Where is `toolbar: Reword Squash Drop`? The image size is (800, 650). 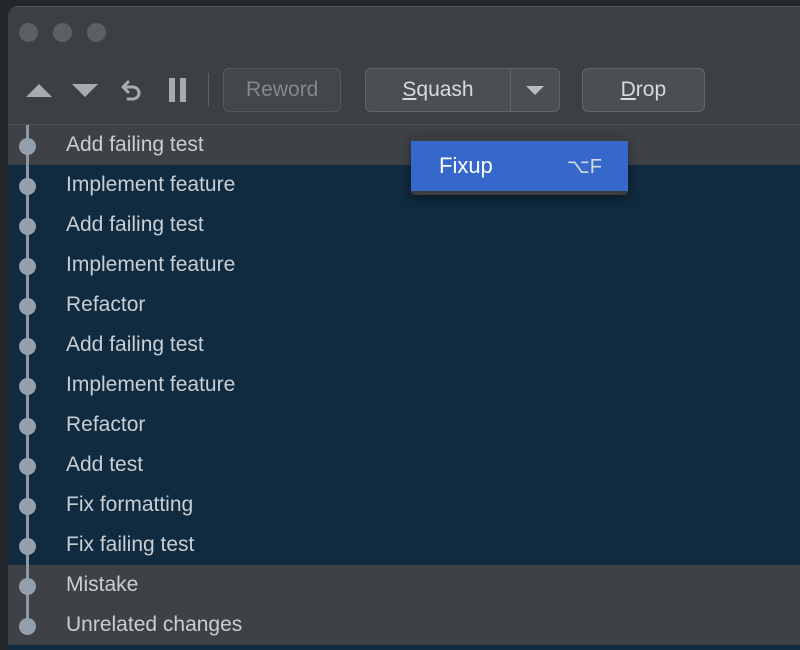 toolbar: Reword Squash Drop is located at coordinates (404, 90).